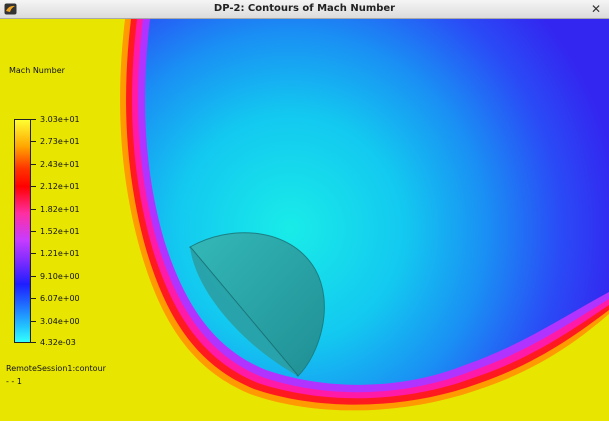 The image size is (609, 421). I want to click on legend-label: 2.12e+01, so click(60, 186).